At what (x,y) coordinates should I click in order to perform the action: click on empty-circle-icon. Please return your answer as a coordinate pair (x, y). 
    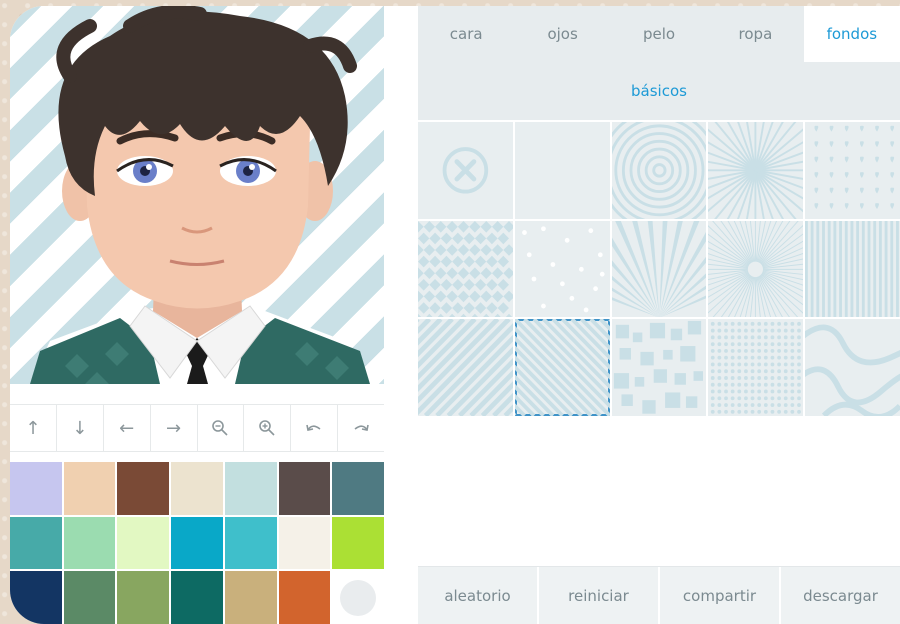
    Looking at the image, I should click on (358, 597).